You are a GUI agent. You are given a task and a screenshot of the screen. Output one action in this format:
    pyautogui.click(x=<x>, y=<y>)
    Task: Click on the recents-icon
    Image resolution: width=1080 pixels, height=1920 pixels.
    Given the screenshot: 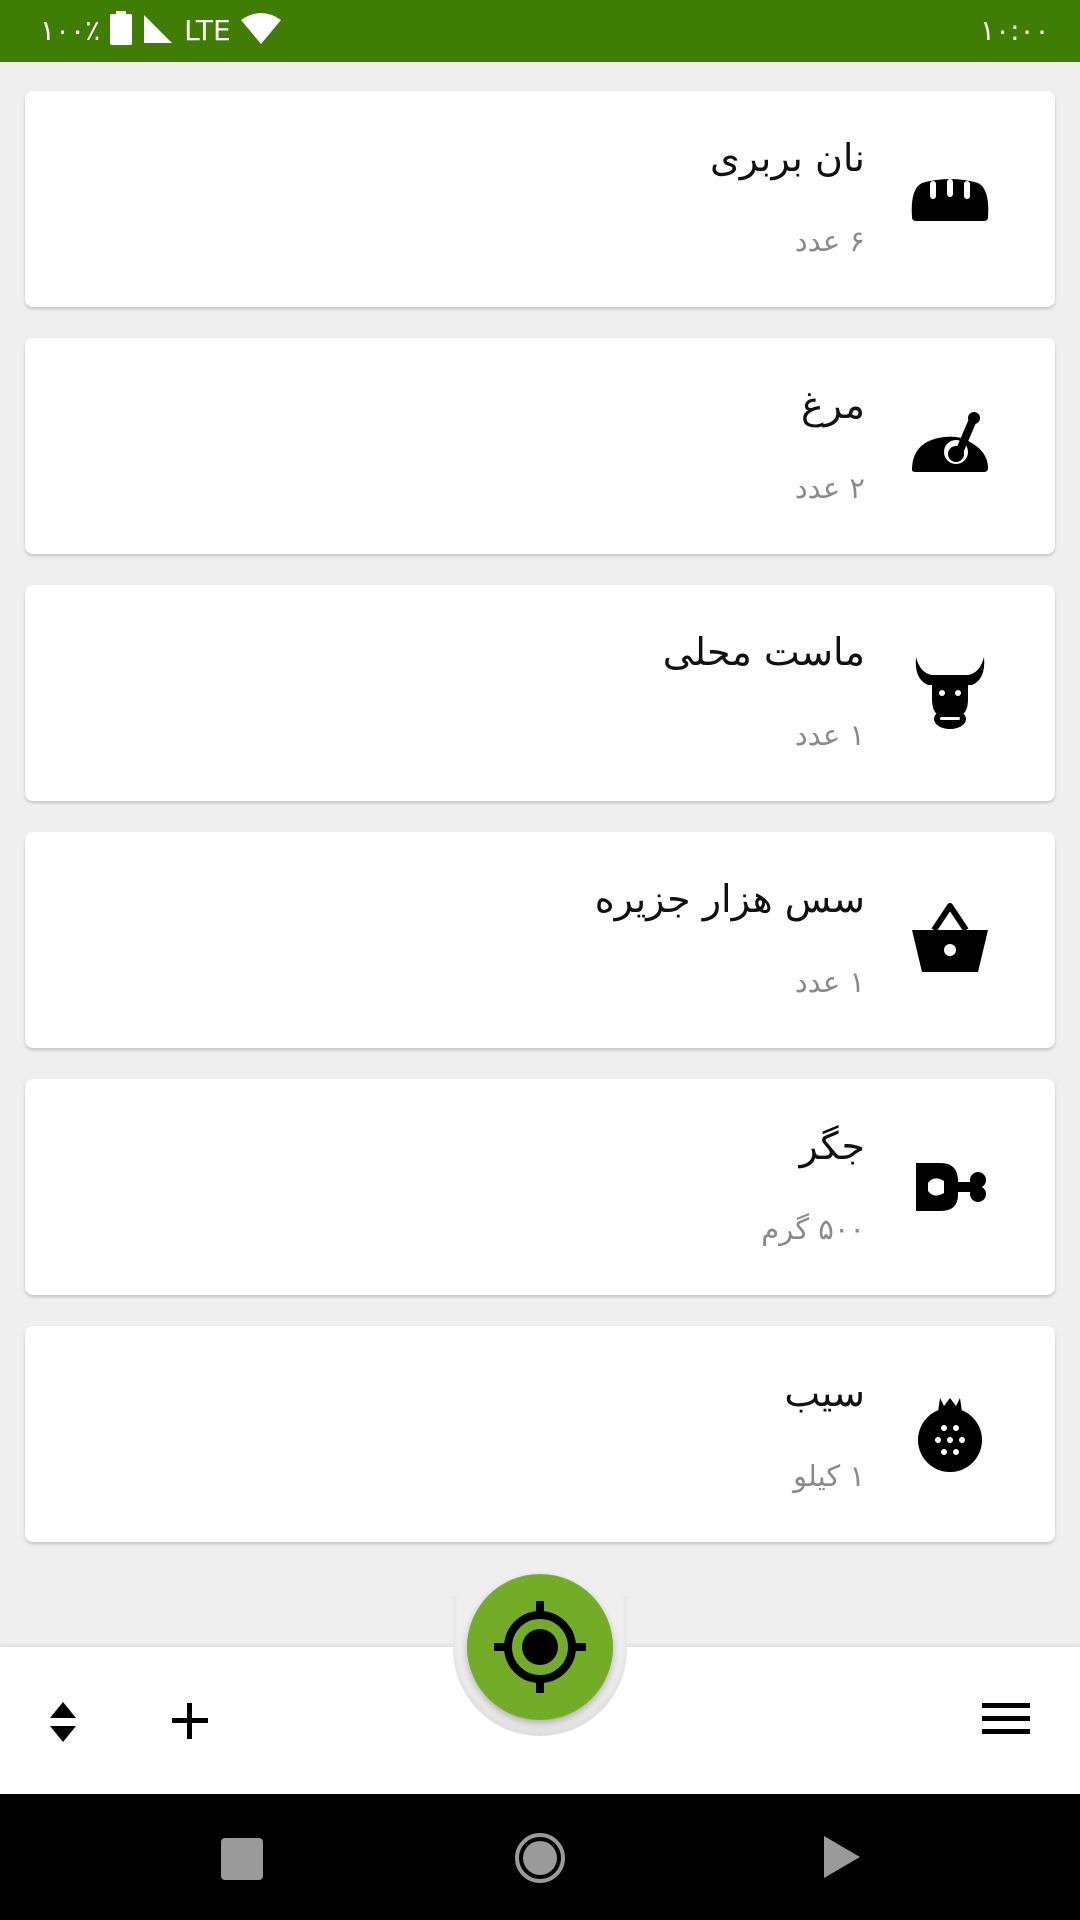 What is the action you would take?
    pyautogui.click(x=242, y=1861)
    